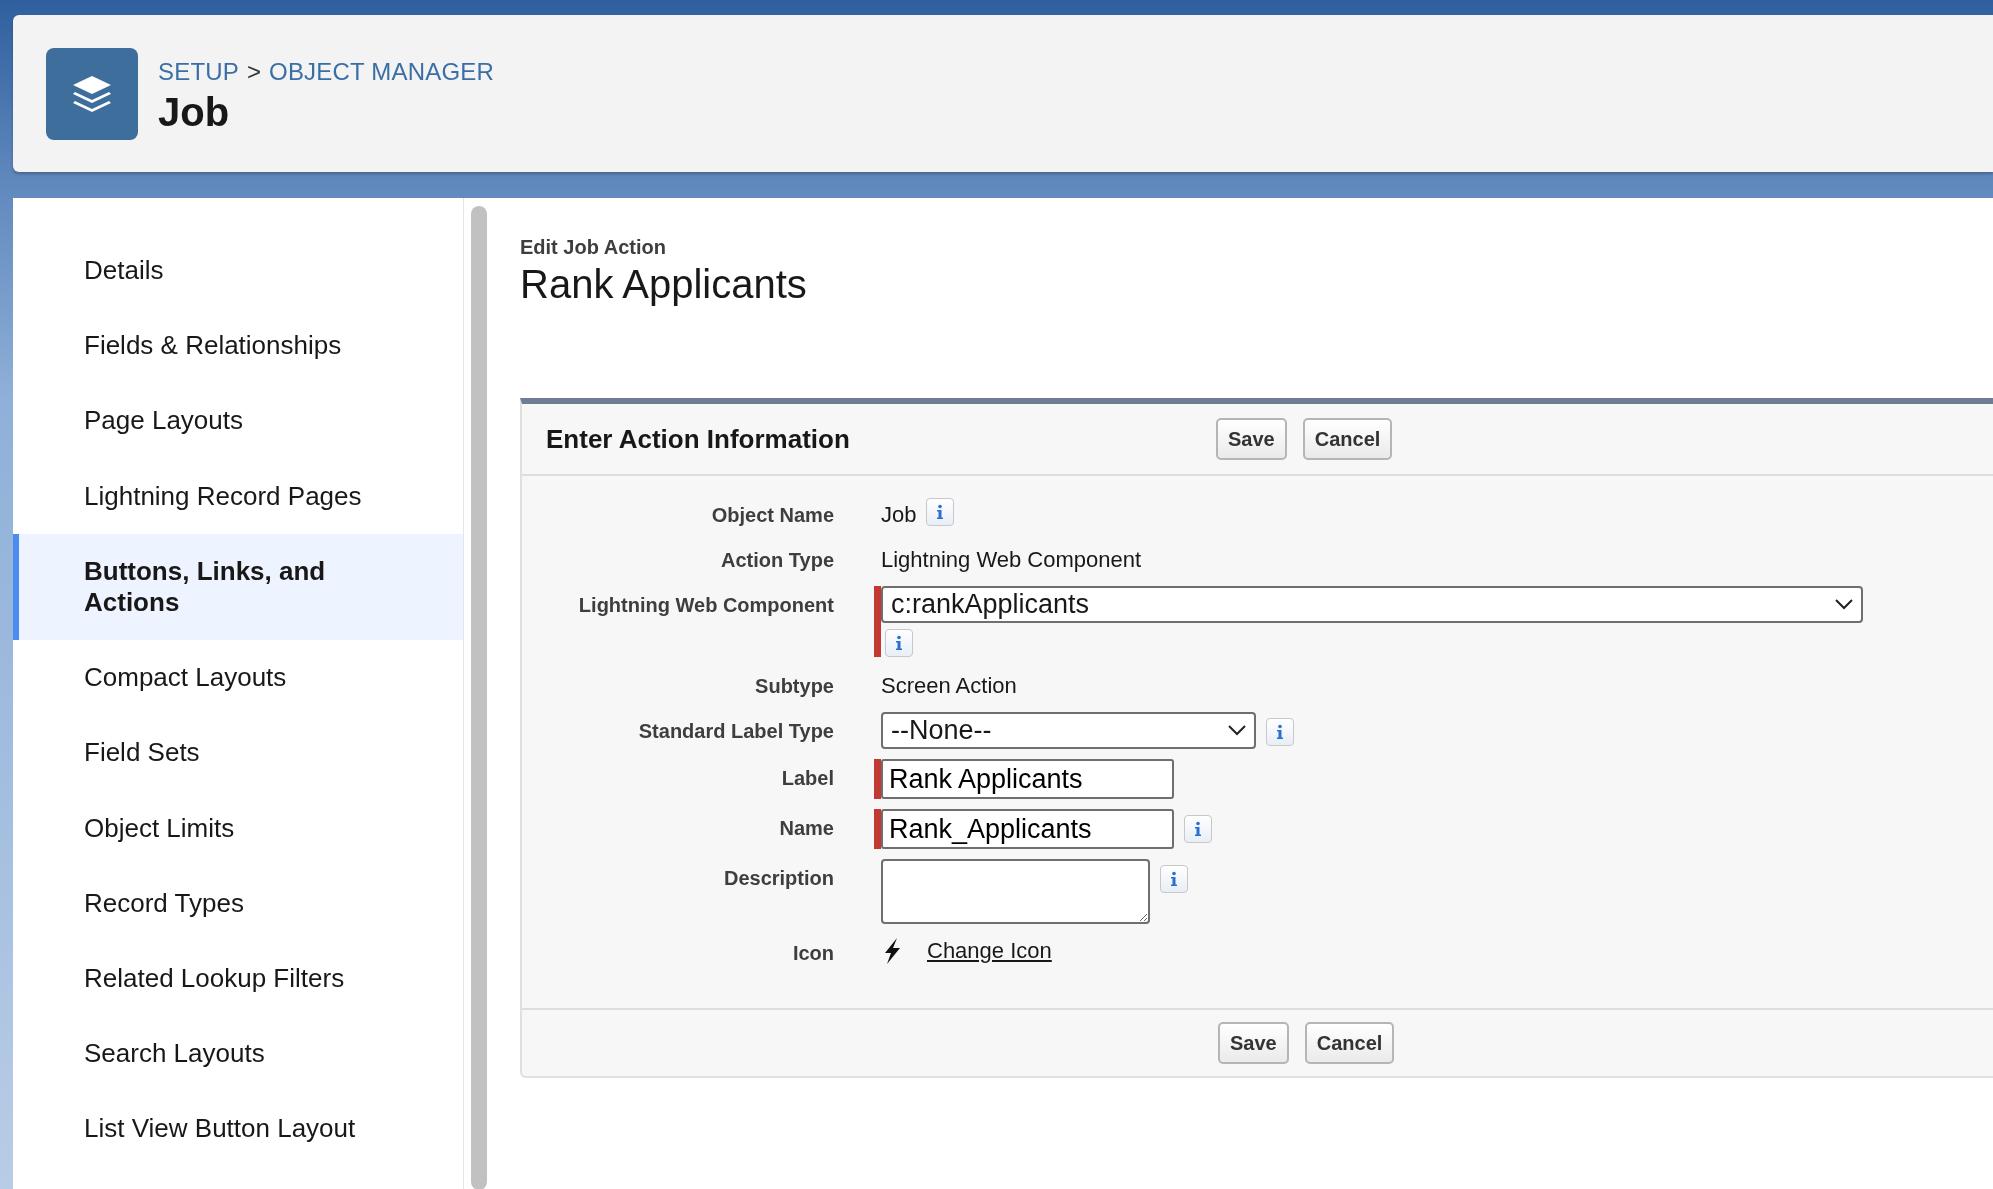 The width and height of the screenshot is (1993, 1189). I want to click on field-label: Object Name, so click(772, 515).